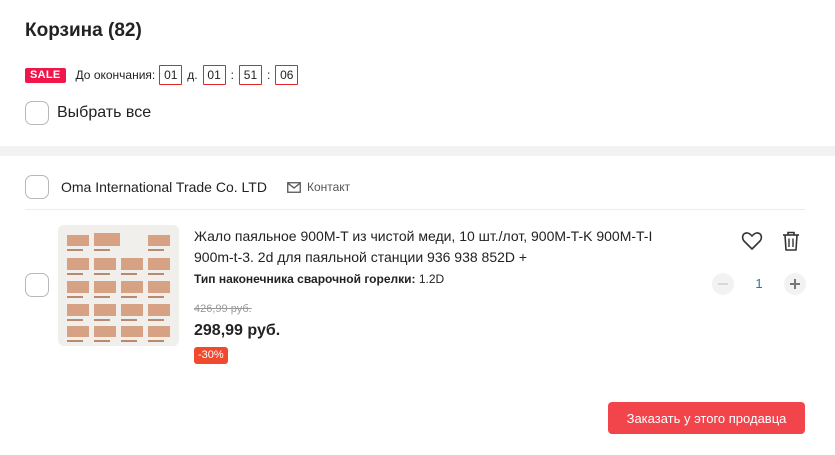  I want to click on quantity-stepper: 1, so click(759, 284).